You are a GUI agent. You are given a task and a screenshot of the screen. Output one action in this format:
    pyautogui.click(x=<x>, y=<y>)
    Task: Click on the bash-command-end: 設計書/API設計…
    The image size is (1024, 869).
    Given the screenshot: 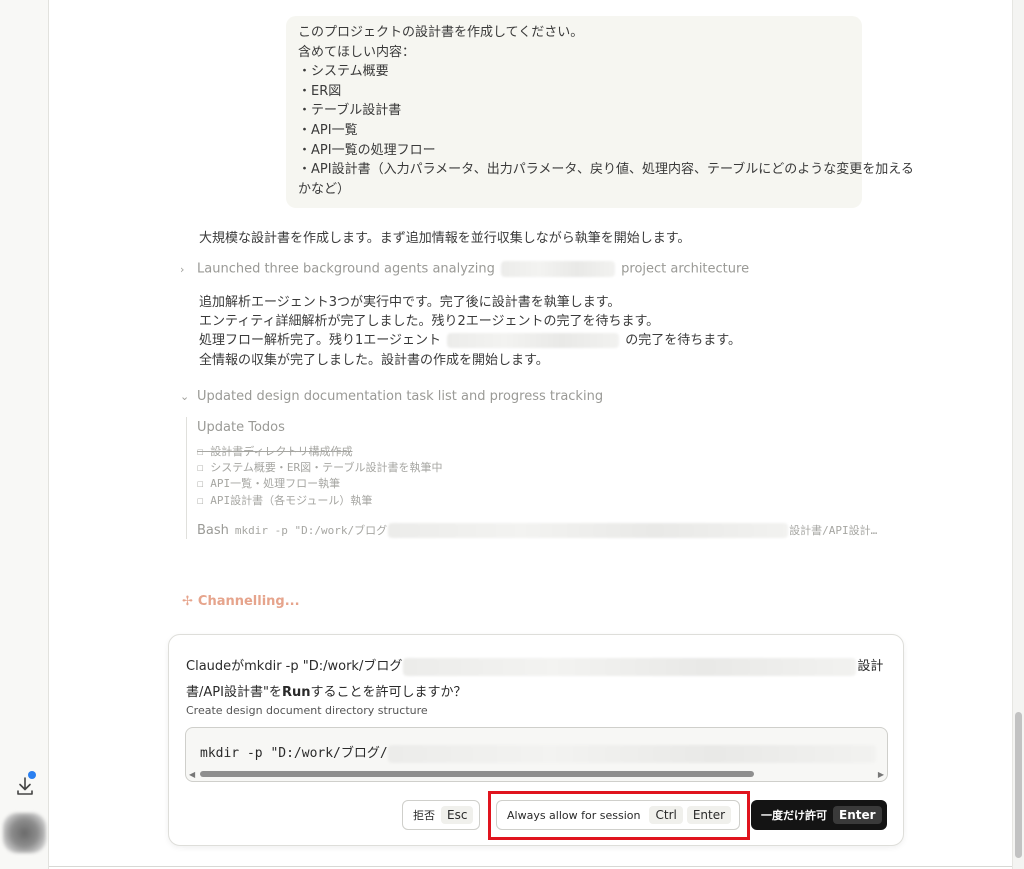 What is the action you would take?
    pyautogui.click(x=833, y=530)
    